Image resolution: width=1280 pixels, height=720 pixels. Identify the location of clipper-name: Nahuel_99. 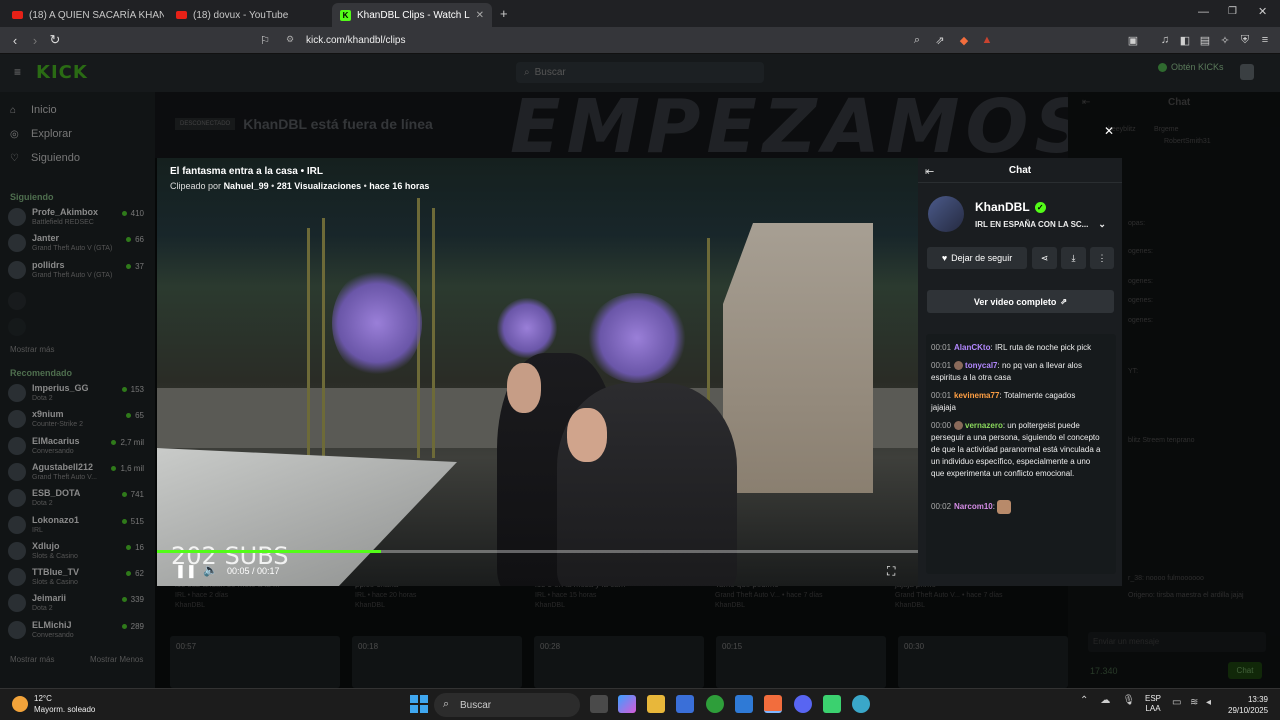
(246, 186).